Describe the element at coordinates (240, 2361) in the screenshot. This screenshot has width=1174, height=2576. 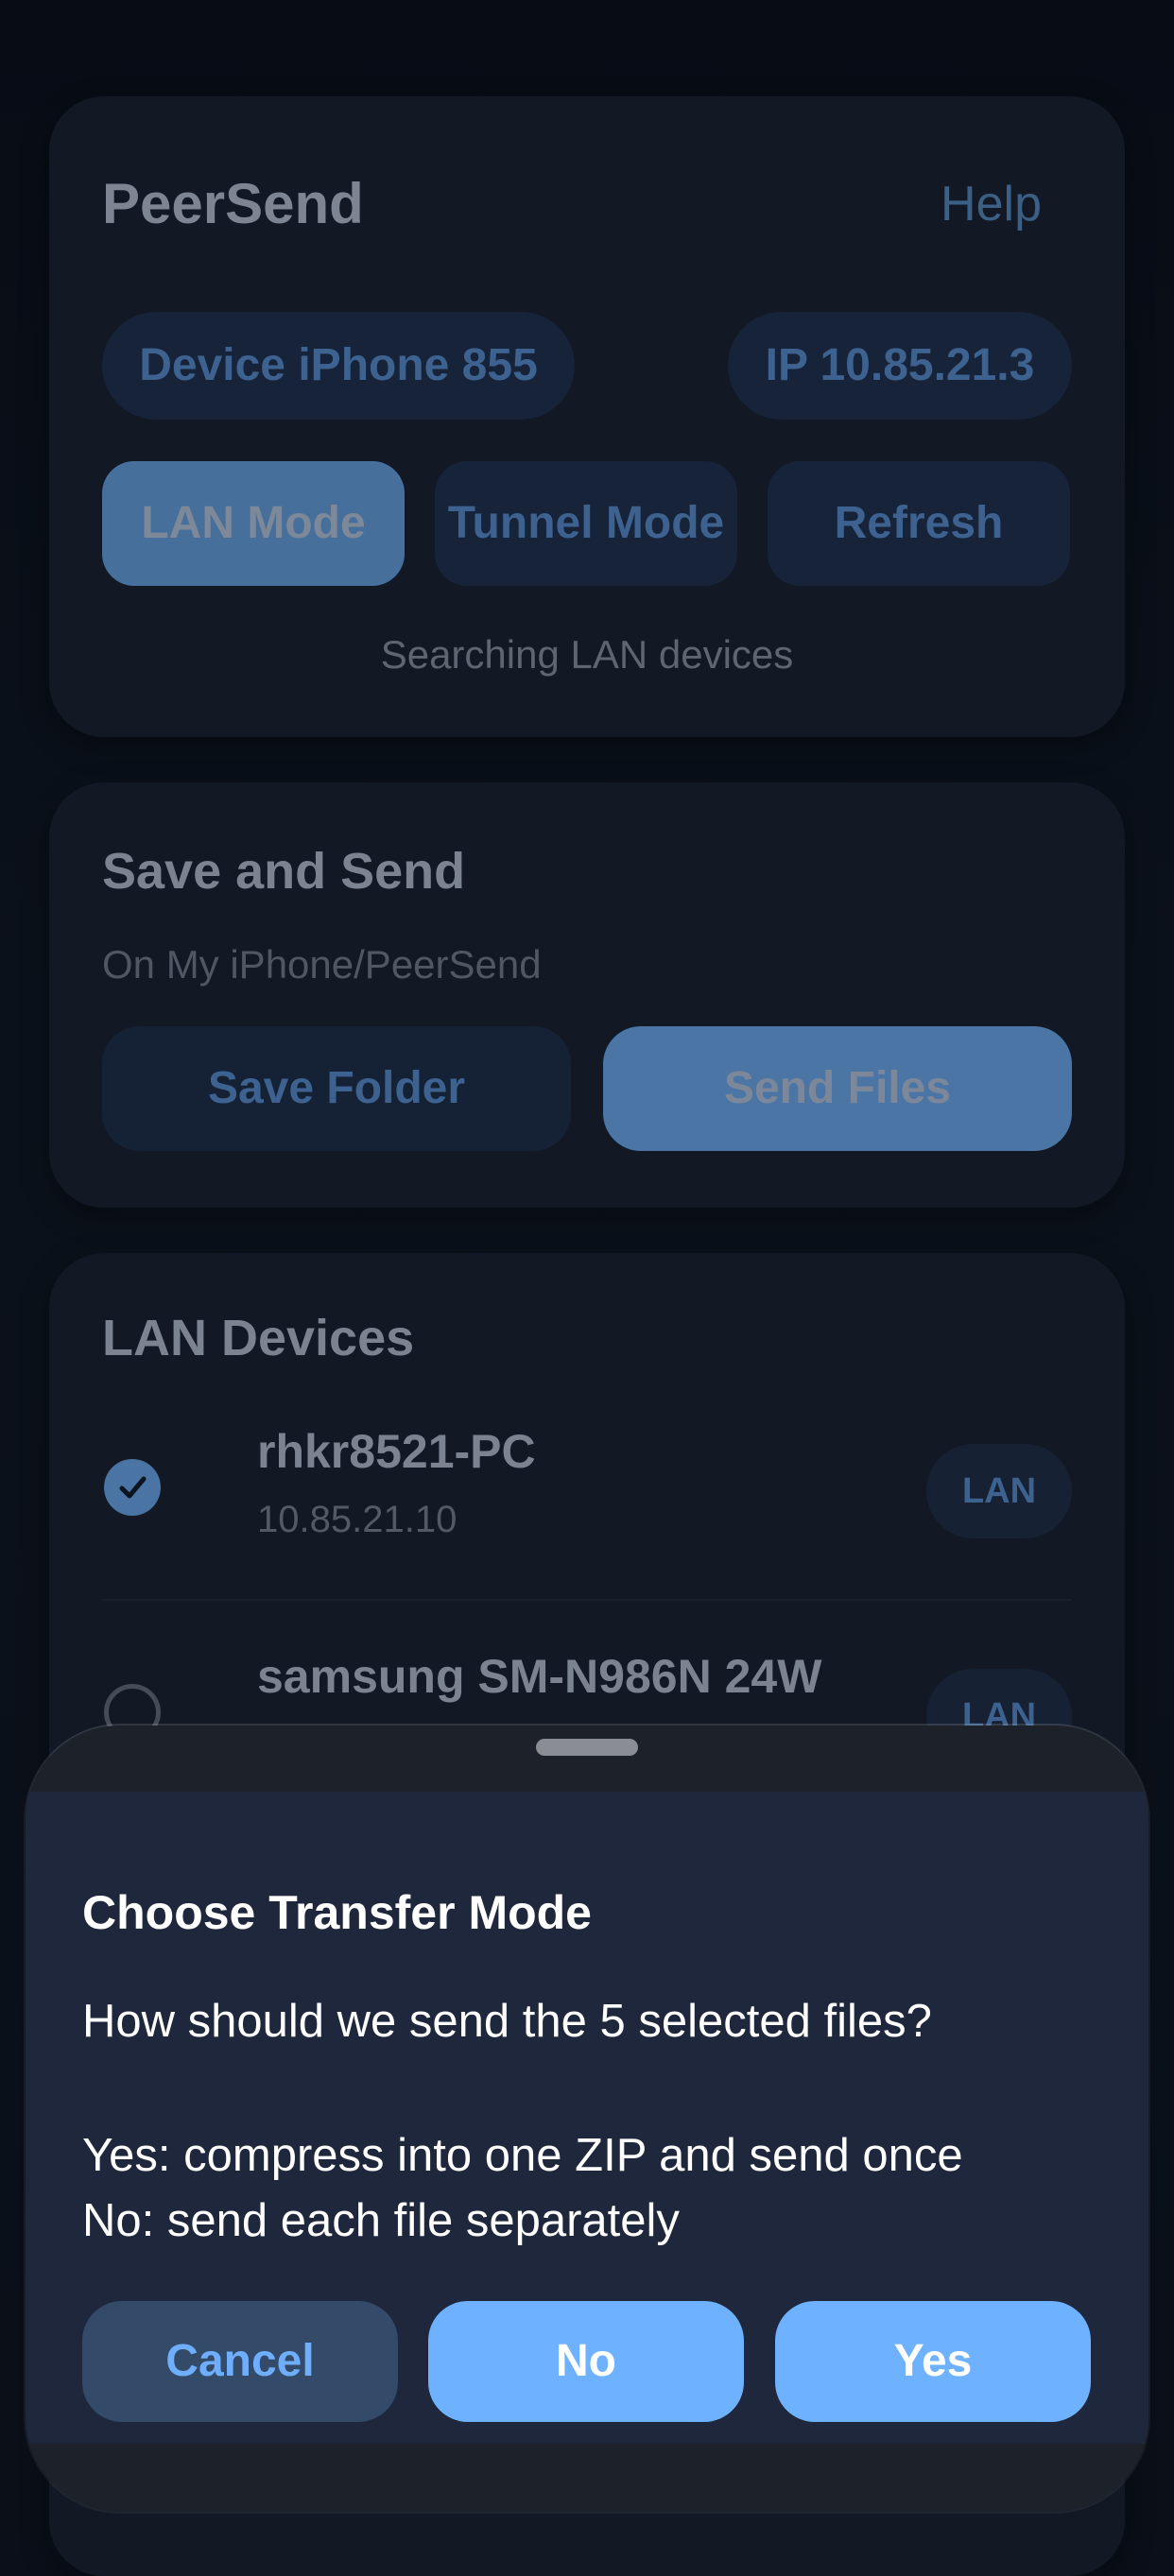
I see `cancel-button: Cancel` at that location.